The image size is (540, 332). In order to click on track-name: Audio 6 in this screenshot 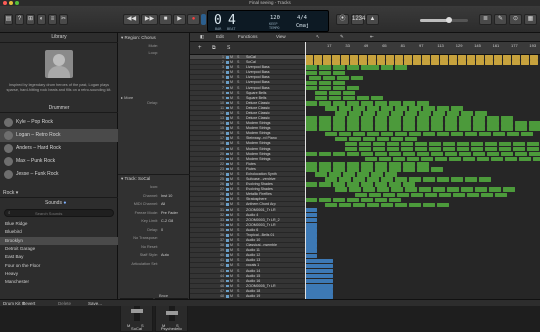, I will do `click(275, 230)`.